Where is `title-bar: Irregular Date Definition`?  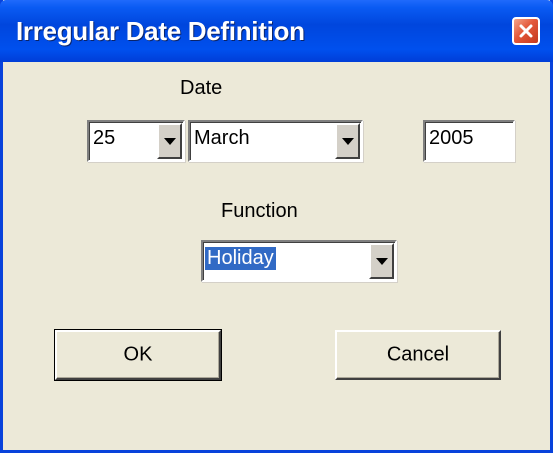 title-bar: Irregular Date Definition is located at coordinates (276, 31).